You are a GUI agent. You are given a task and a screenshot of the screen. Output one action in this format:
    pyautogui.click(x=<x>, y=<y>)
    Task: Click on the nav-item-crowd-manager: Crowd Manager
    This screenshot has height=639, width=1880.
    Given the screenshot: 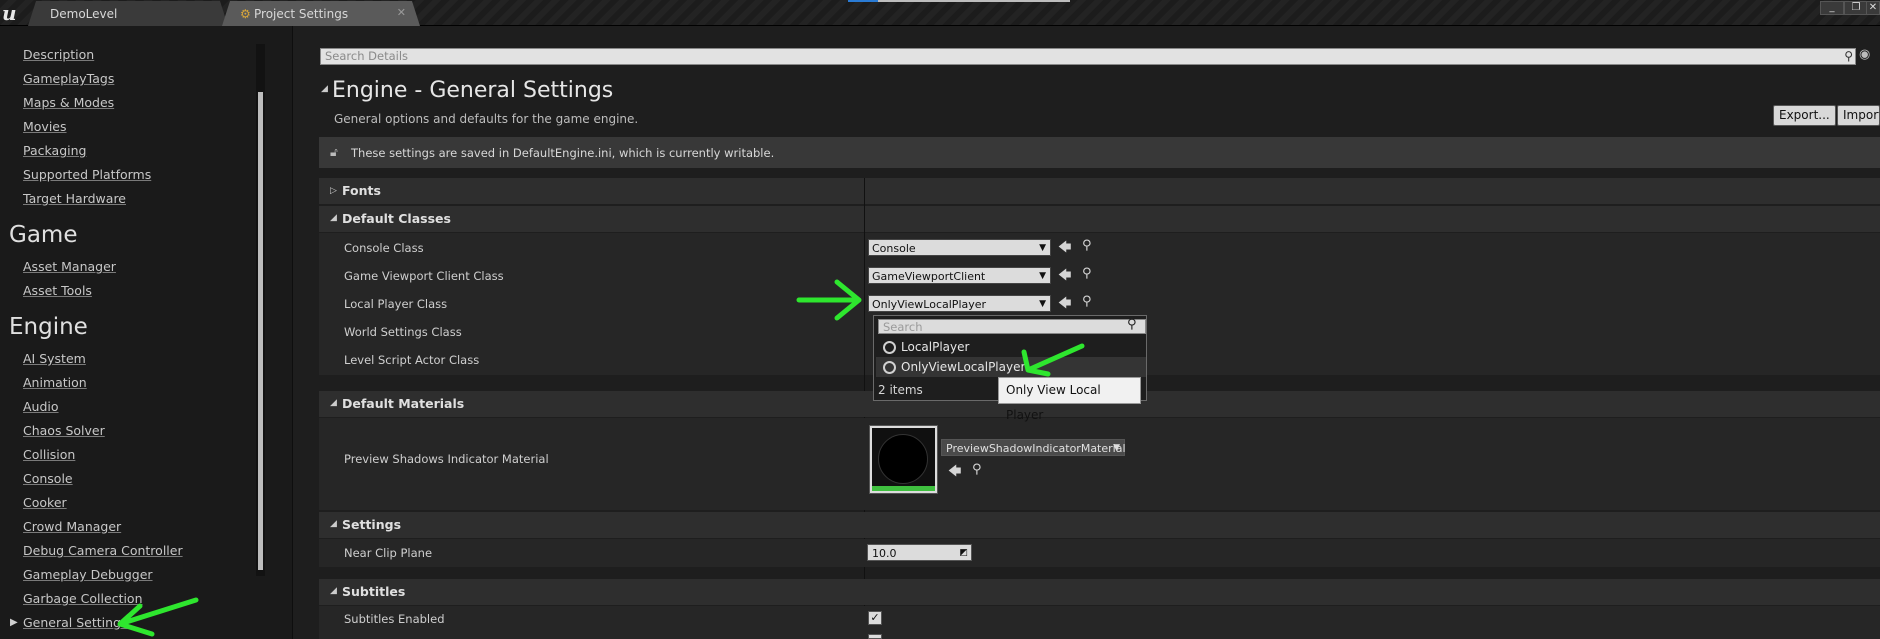 What is the action you would take?
    pyautogui.click(x=72, y=526)
    